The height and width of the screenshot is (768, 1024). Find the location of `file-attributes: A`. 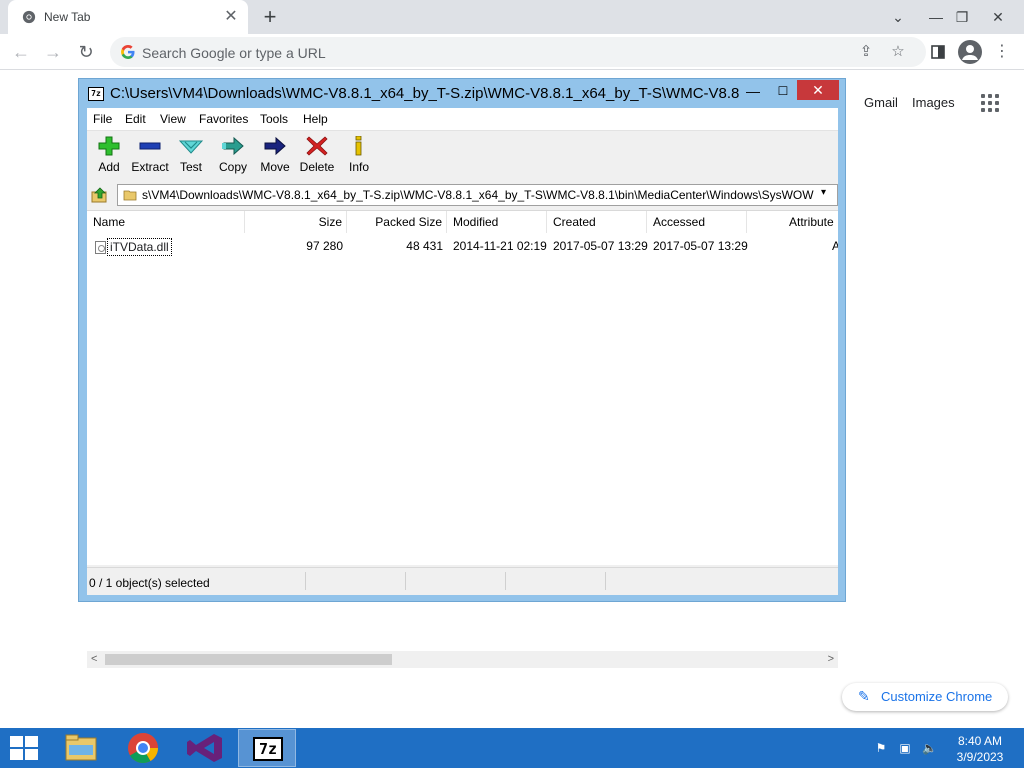

file-attributes: A is located at coordinates (835, 246).